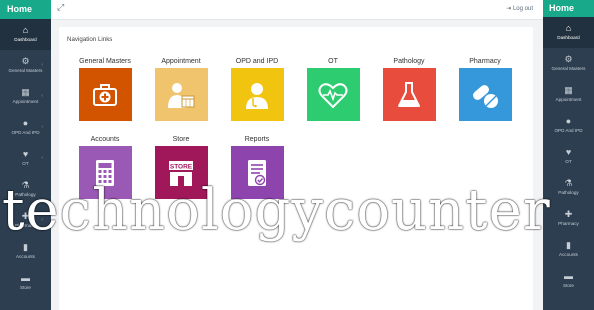 This screenshot has height=310, width=594. What do you see at coordinates (105, 139) in the screenshot?
I see `tile-label: Accounts` at bounding box center [105, 139].